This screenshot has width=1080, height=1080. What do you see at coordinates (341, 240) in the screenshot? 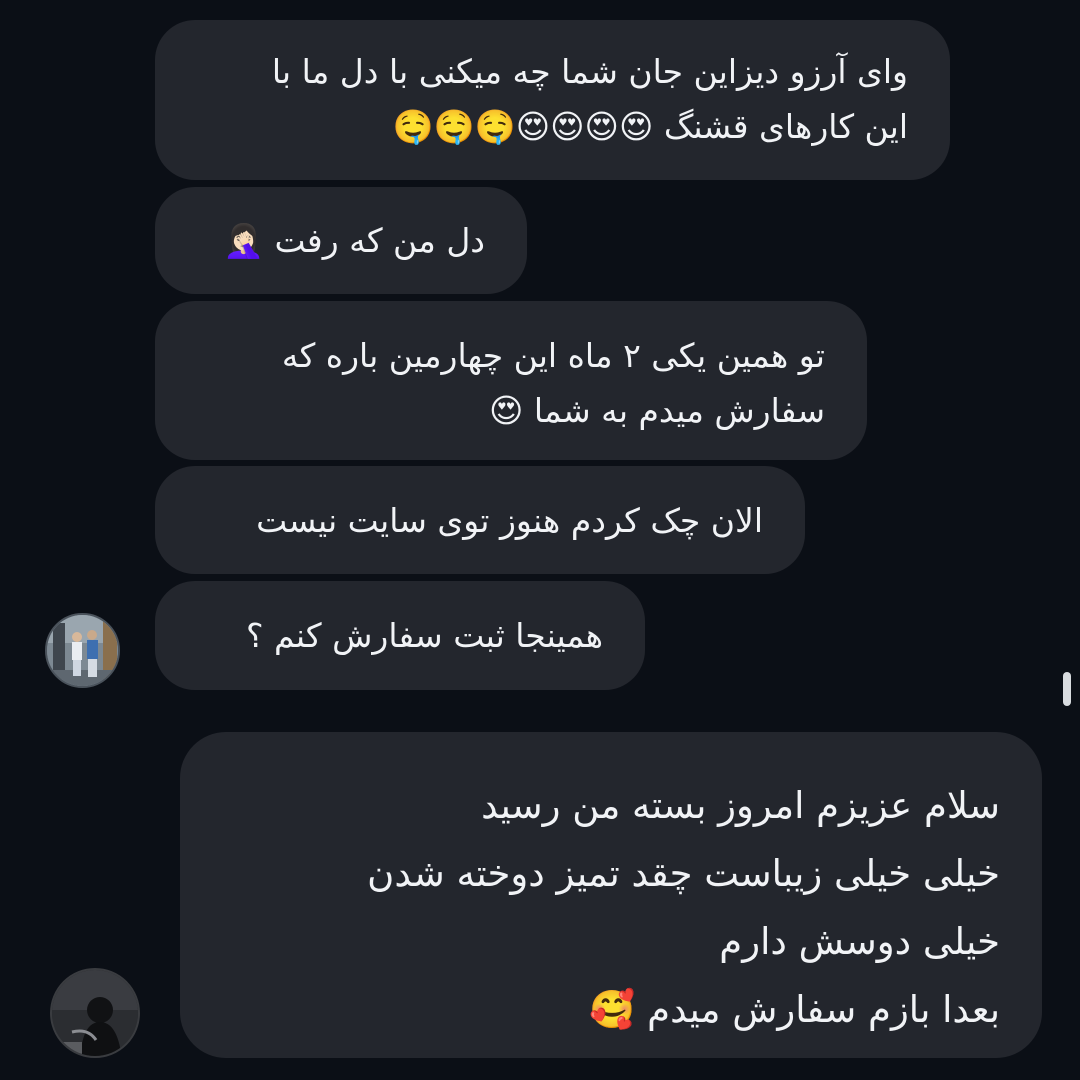
I see `message-bubble-2: دل من که رفت 🤦🏻‍♀️` at bounding box center [341, 240].